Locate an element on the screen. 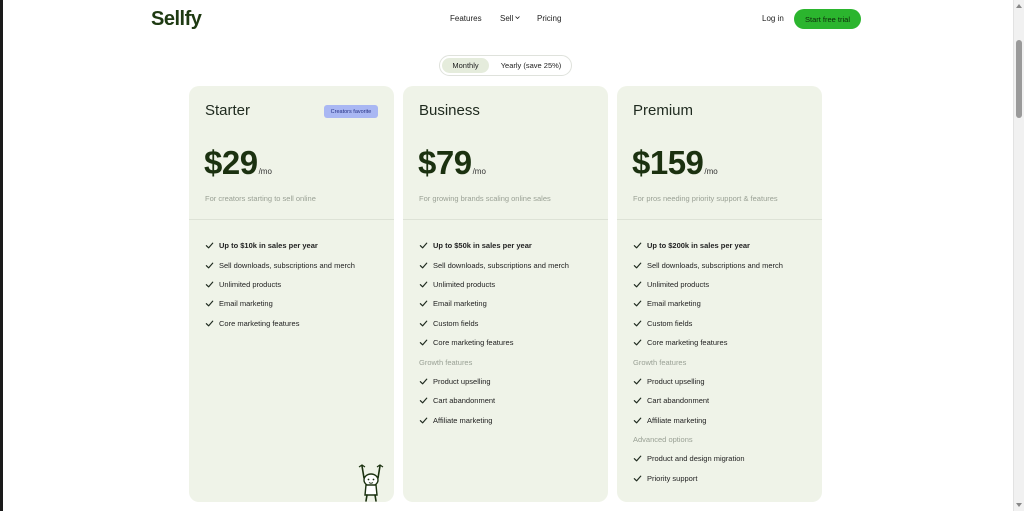 The height and width of the screenshot is (511, 1024). feature-item: Priority support is located at coordinates (708, 478).